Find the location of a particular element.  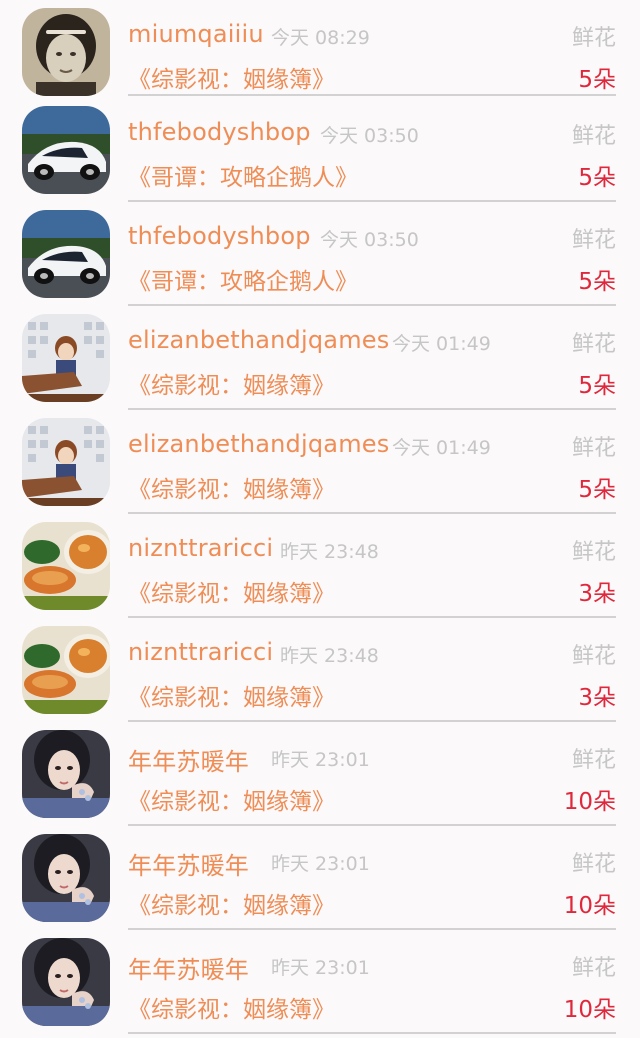

list-item: miumqaiiiu 今天 08:29 鲜花 《综影视：姻缘簿》 5朵 is located at coordinates (320, 49).